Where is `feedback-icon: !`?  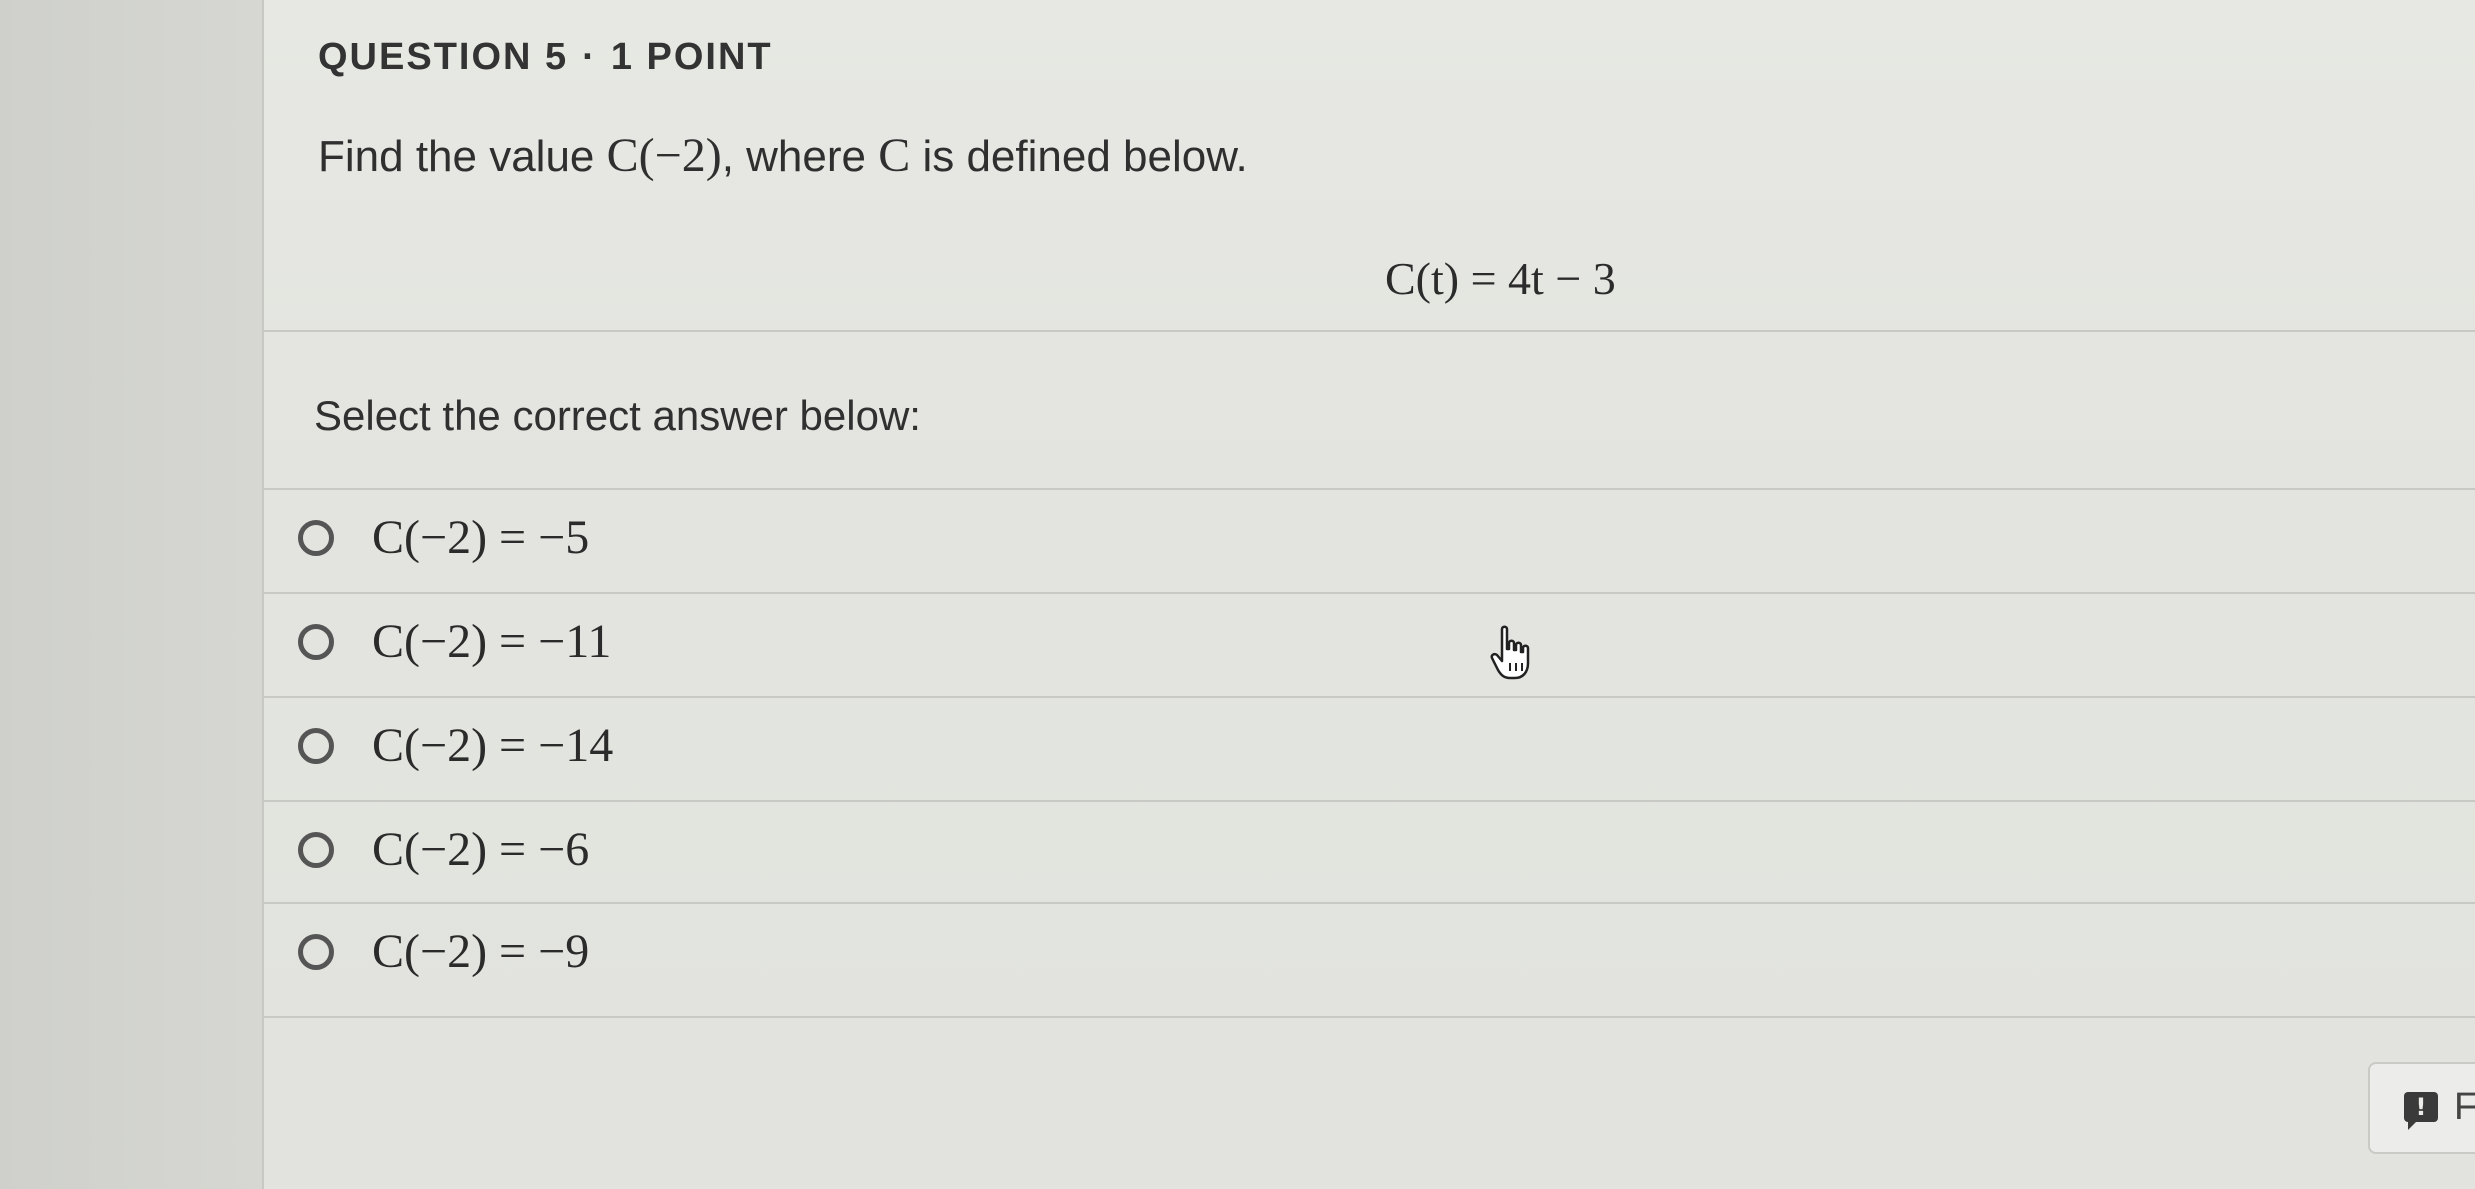 feedback-icon: ! is located at coordinates (2421, 1111).